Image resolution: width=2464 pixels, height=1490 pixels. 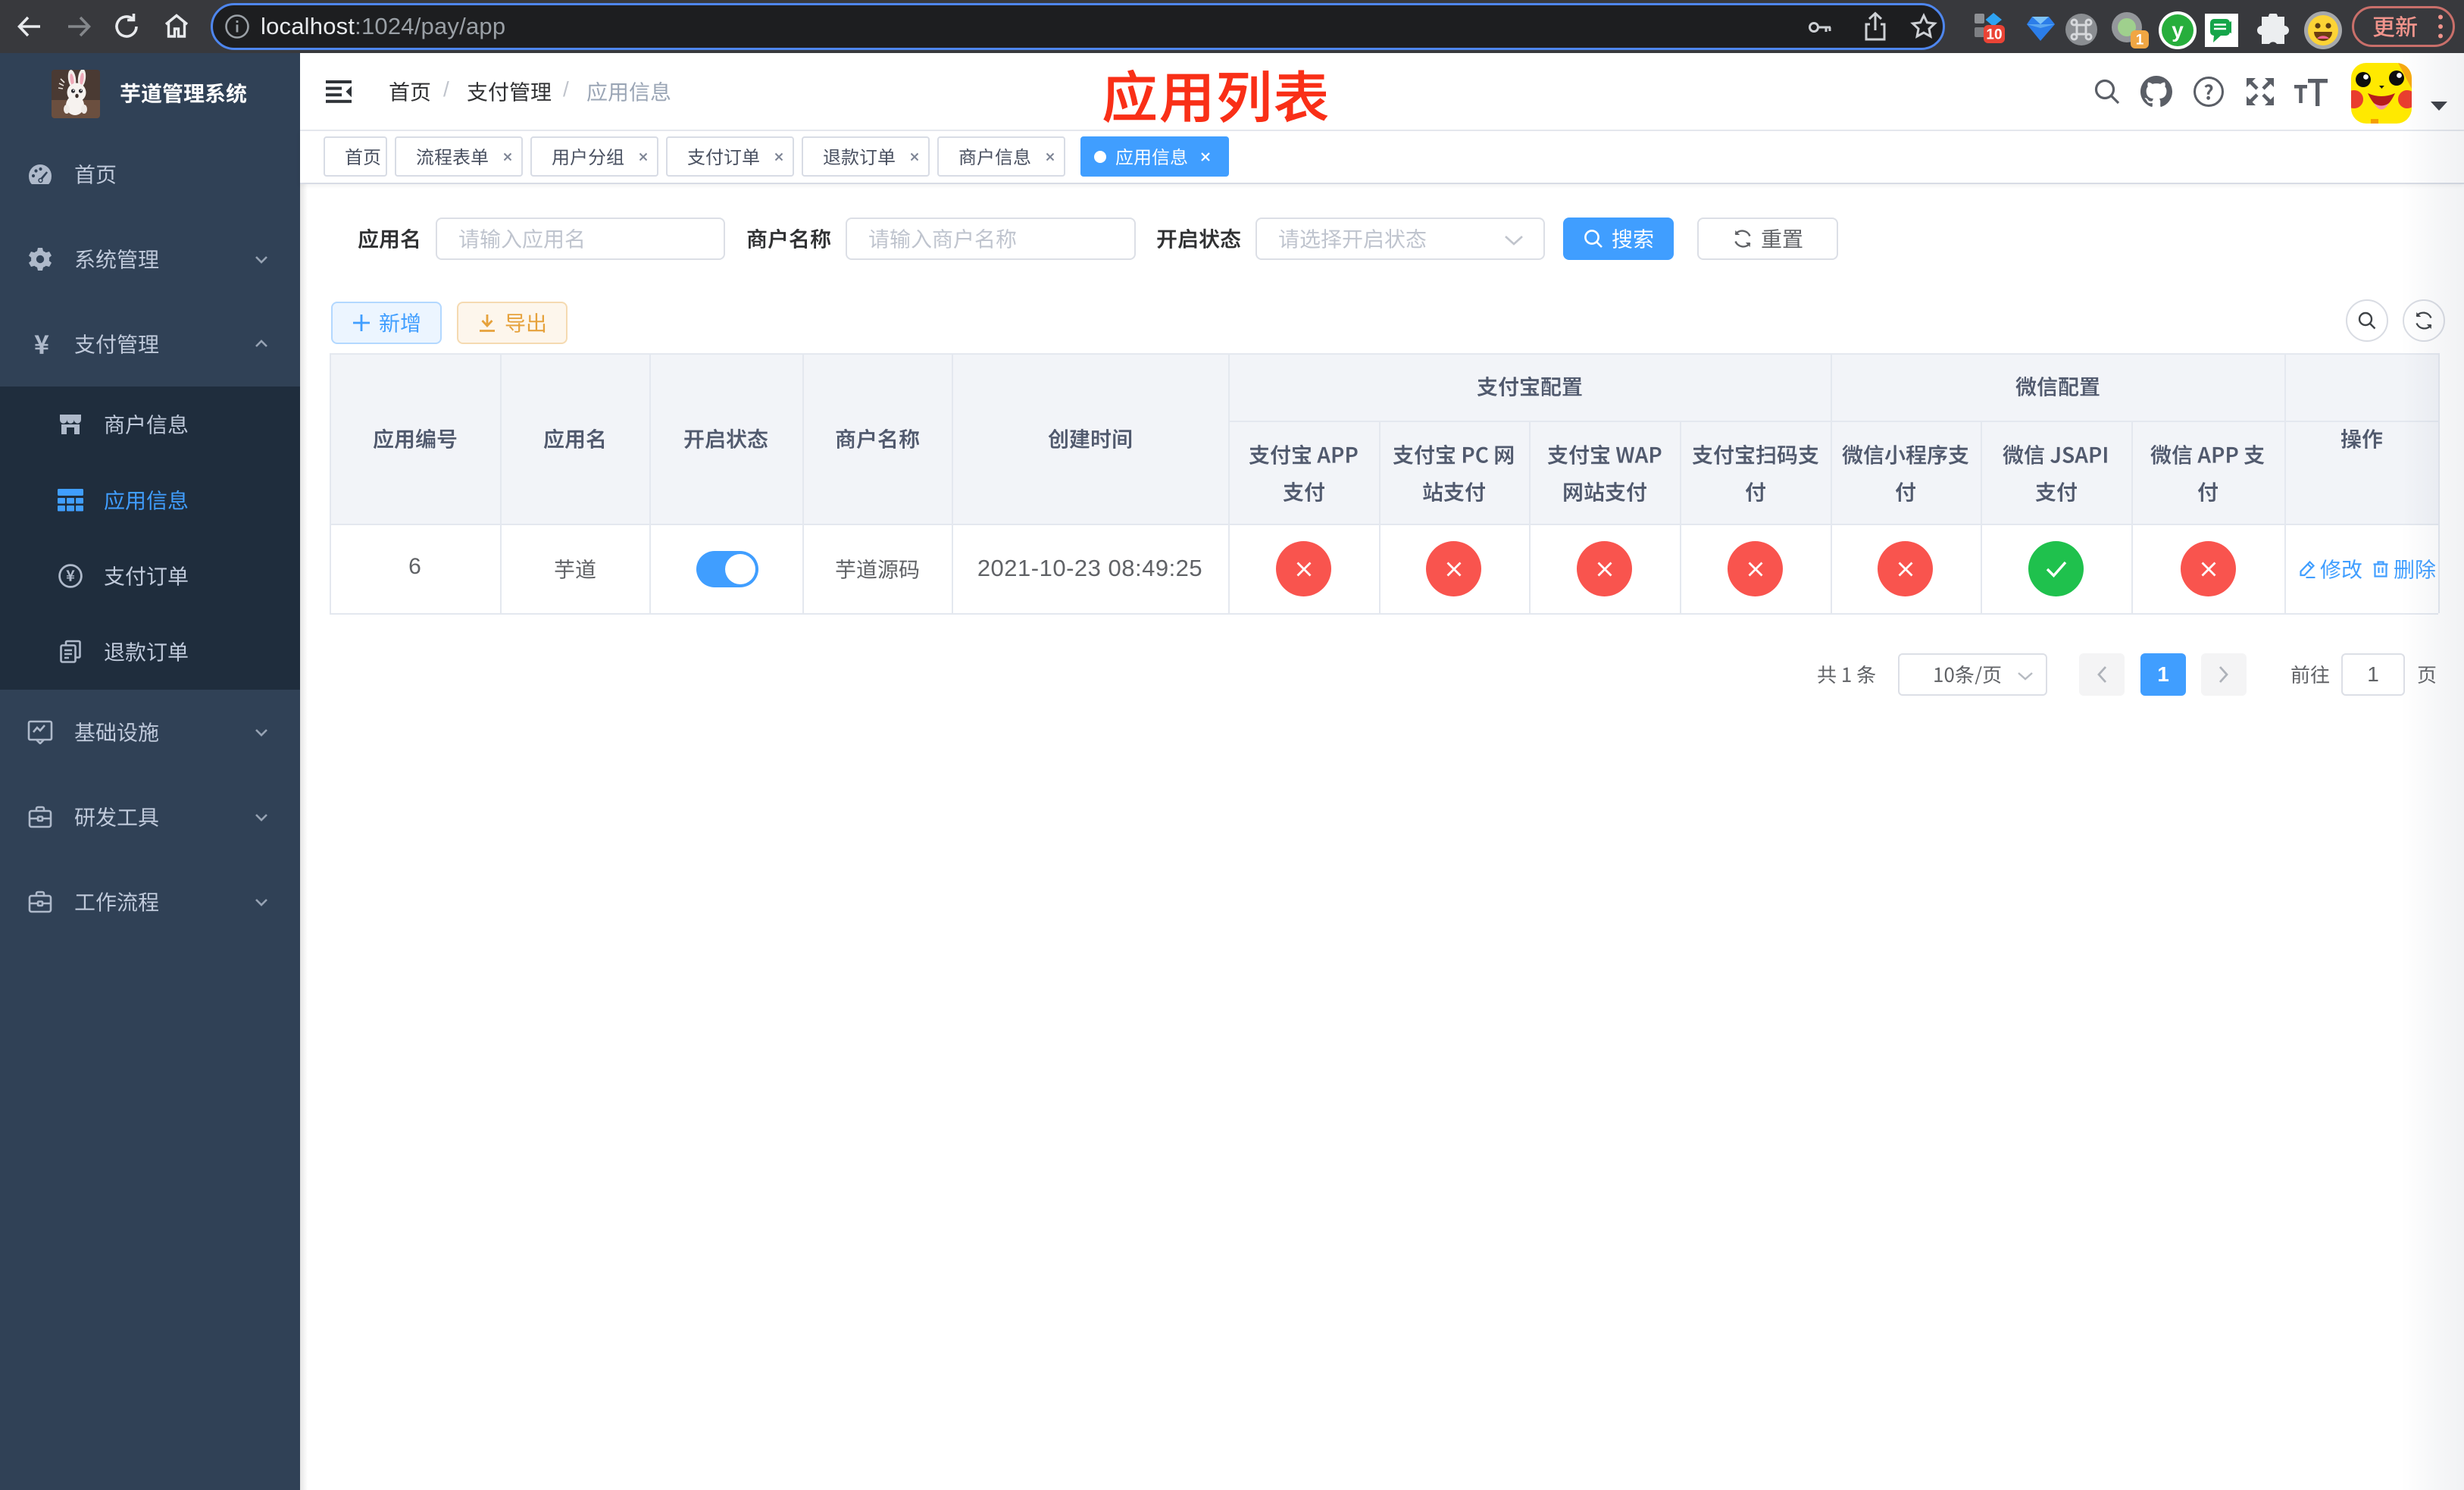 What do you see at coordinates (1994, 35) in the screenshot?
I see `svg-text: 10` at bounding box center [1994, 35].